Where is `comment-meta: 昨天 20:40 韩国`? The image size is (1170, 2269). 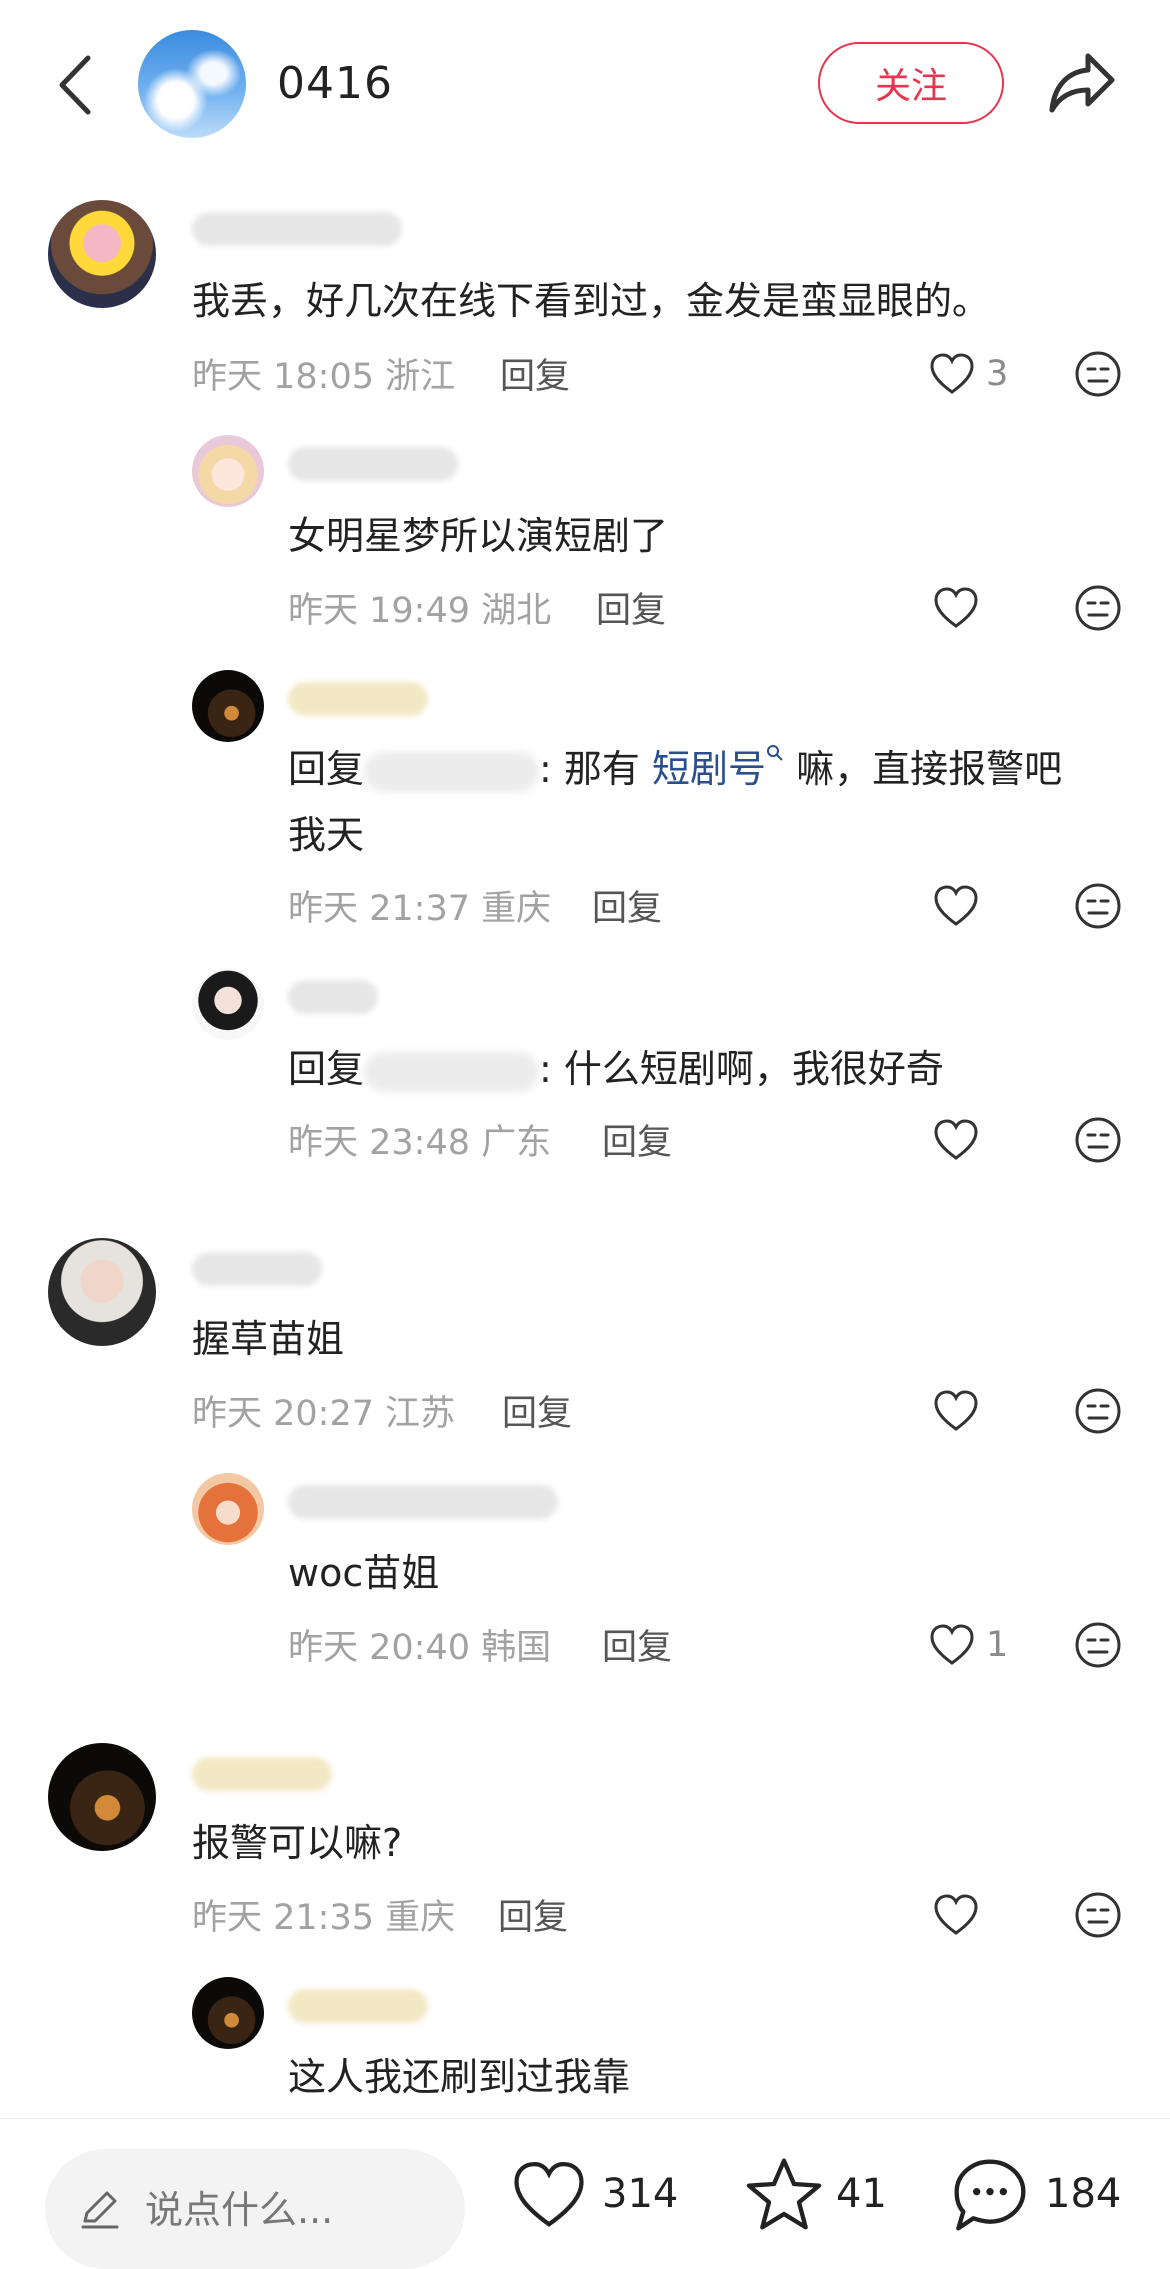 comment-meta: 昨天 20:40 韩国 is located at coordinates (419, 1644).